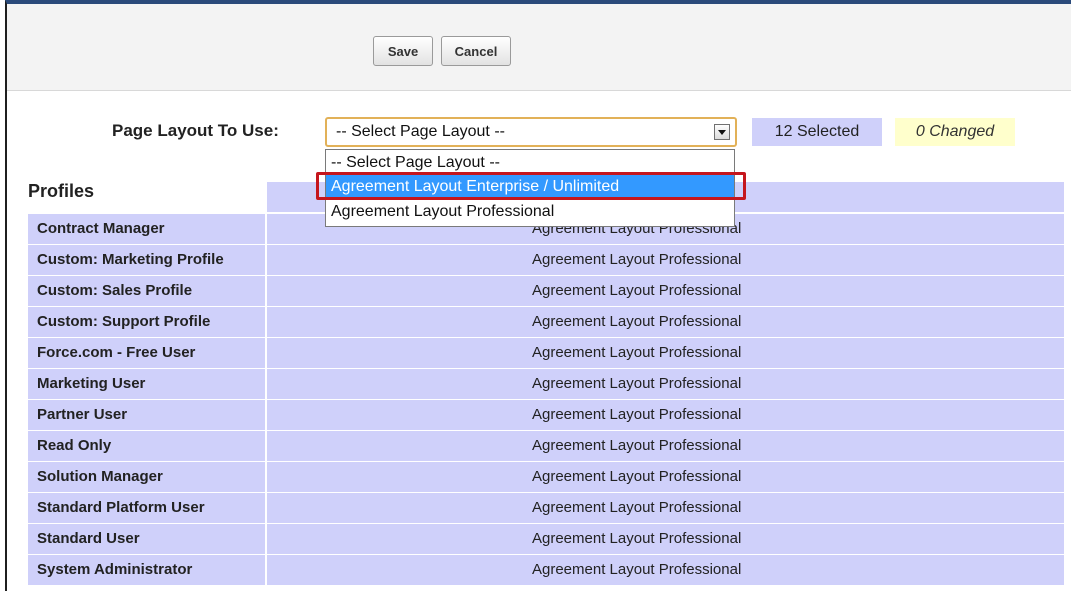  What do you see at coordinates (146, 291) in the screenshot?
I see `profile-name: Custom: Sales Profile` at bounding box center [146, 291].